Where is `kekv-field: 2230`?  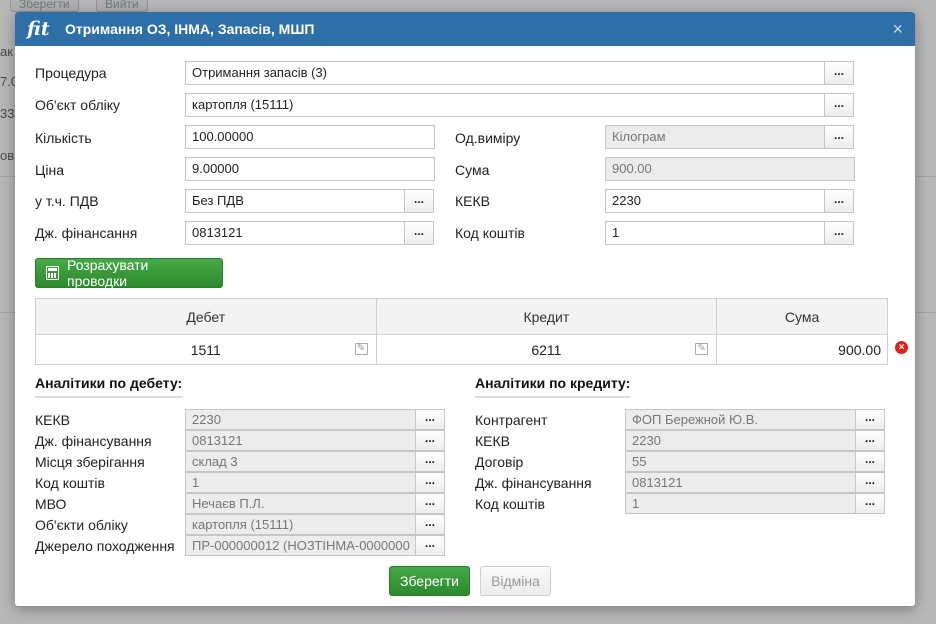 kekv-field: 2230 is located at coordinates (715, 201).